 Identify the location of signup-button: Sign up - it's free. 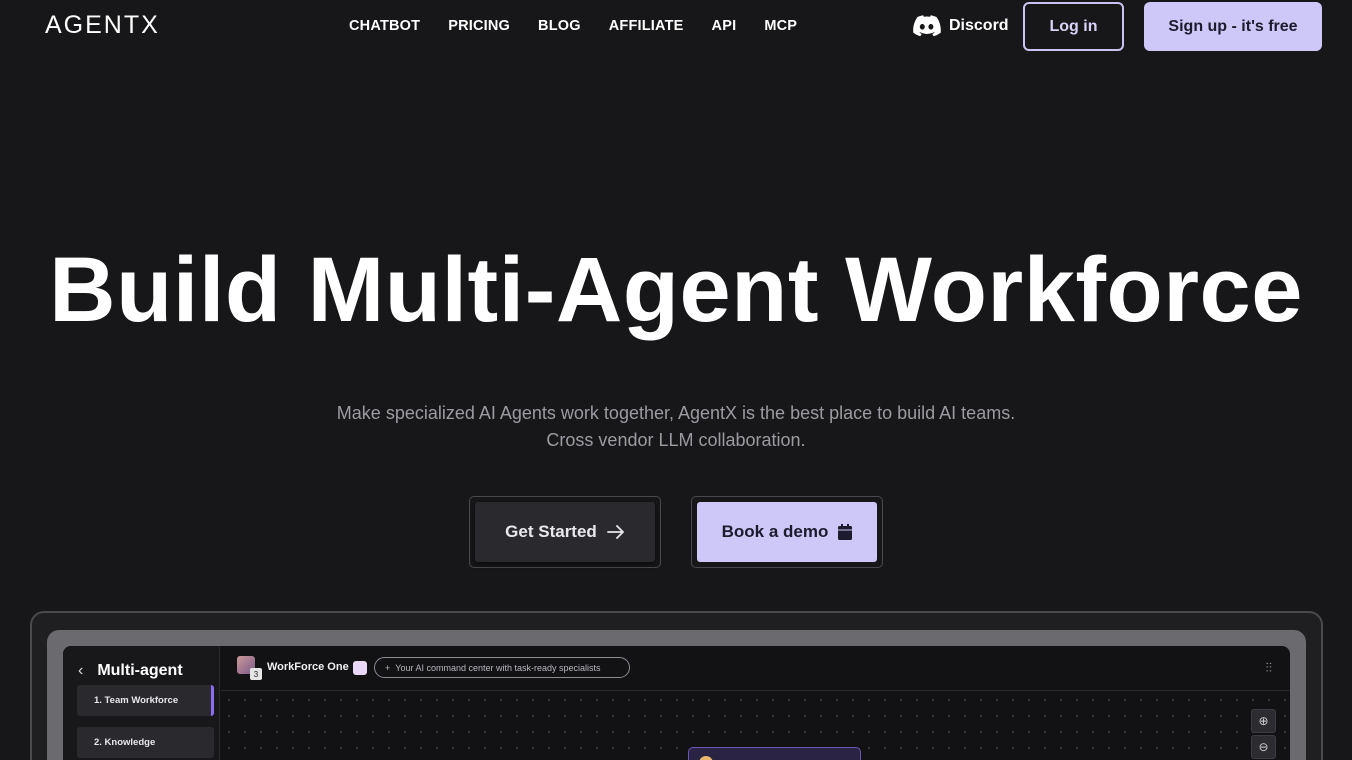
(1233, 26).